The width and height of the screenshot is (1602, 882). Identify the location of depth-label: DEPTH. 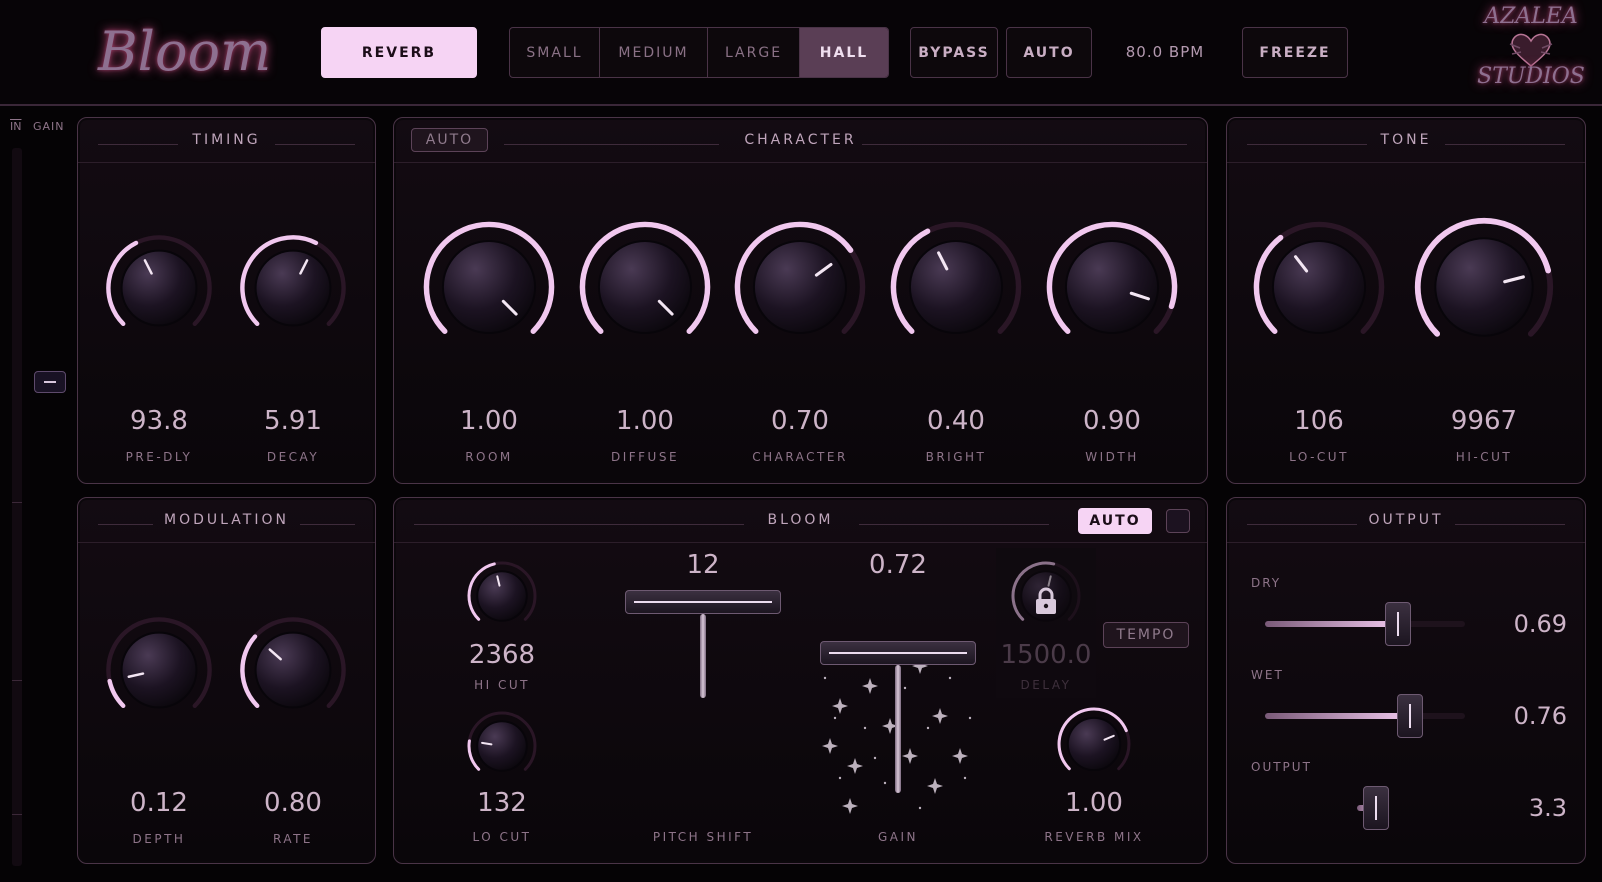
(159, 839).